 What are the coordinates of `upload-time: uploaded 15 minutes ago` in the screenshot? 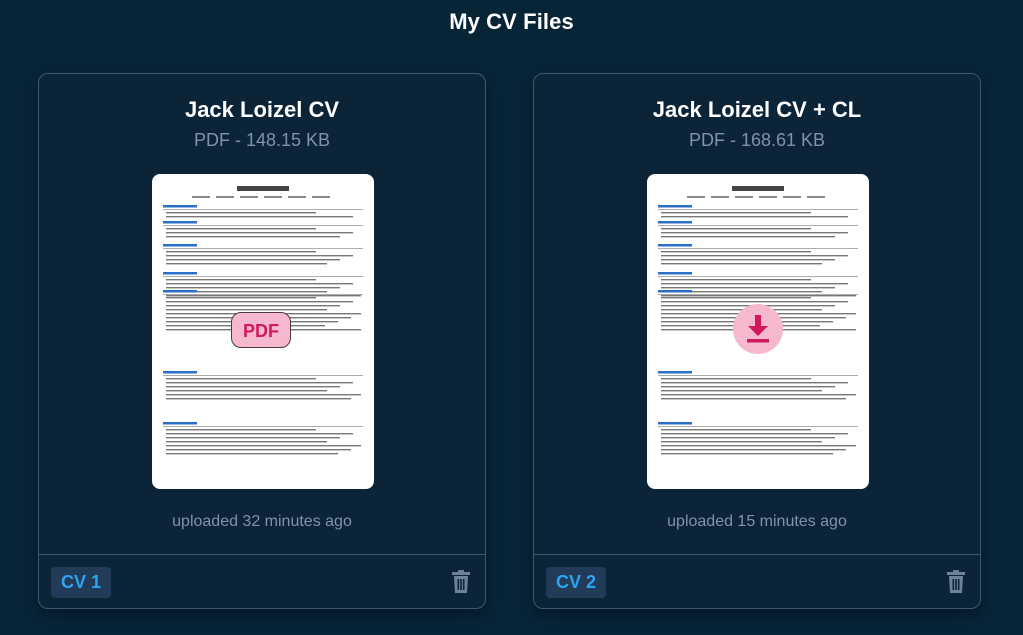 It's located at (757, 521).